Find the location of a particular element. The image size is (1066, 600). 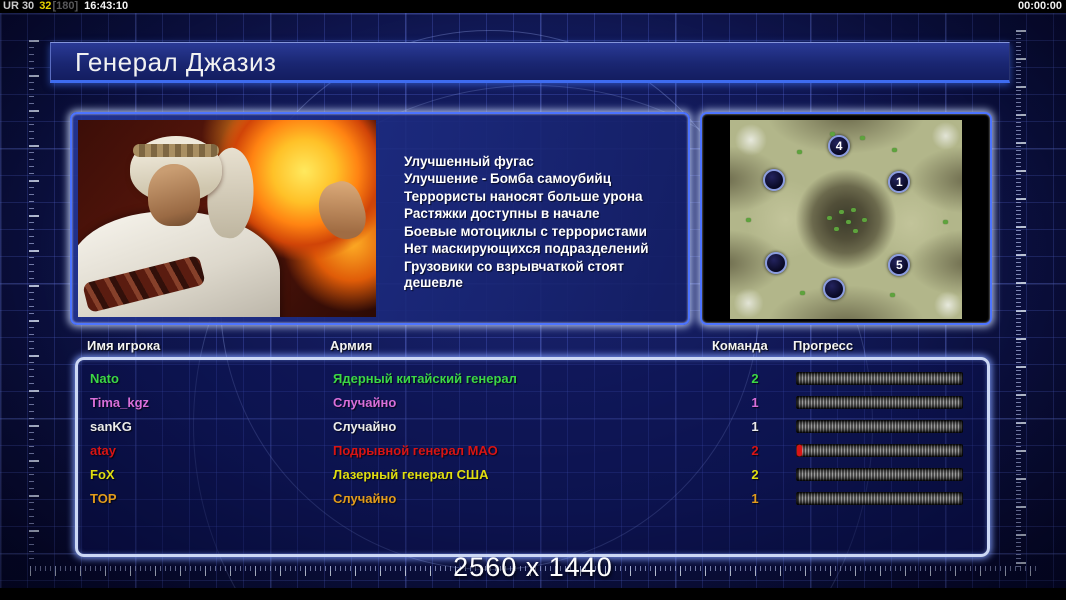

column-header-army: Армия is located at coordinates (351, 345).